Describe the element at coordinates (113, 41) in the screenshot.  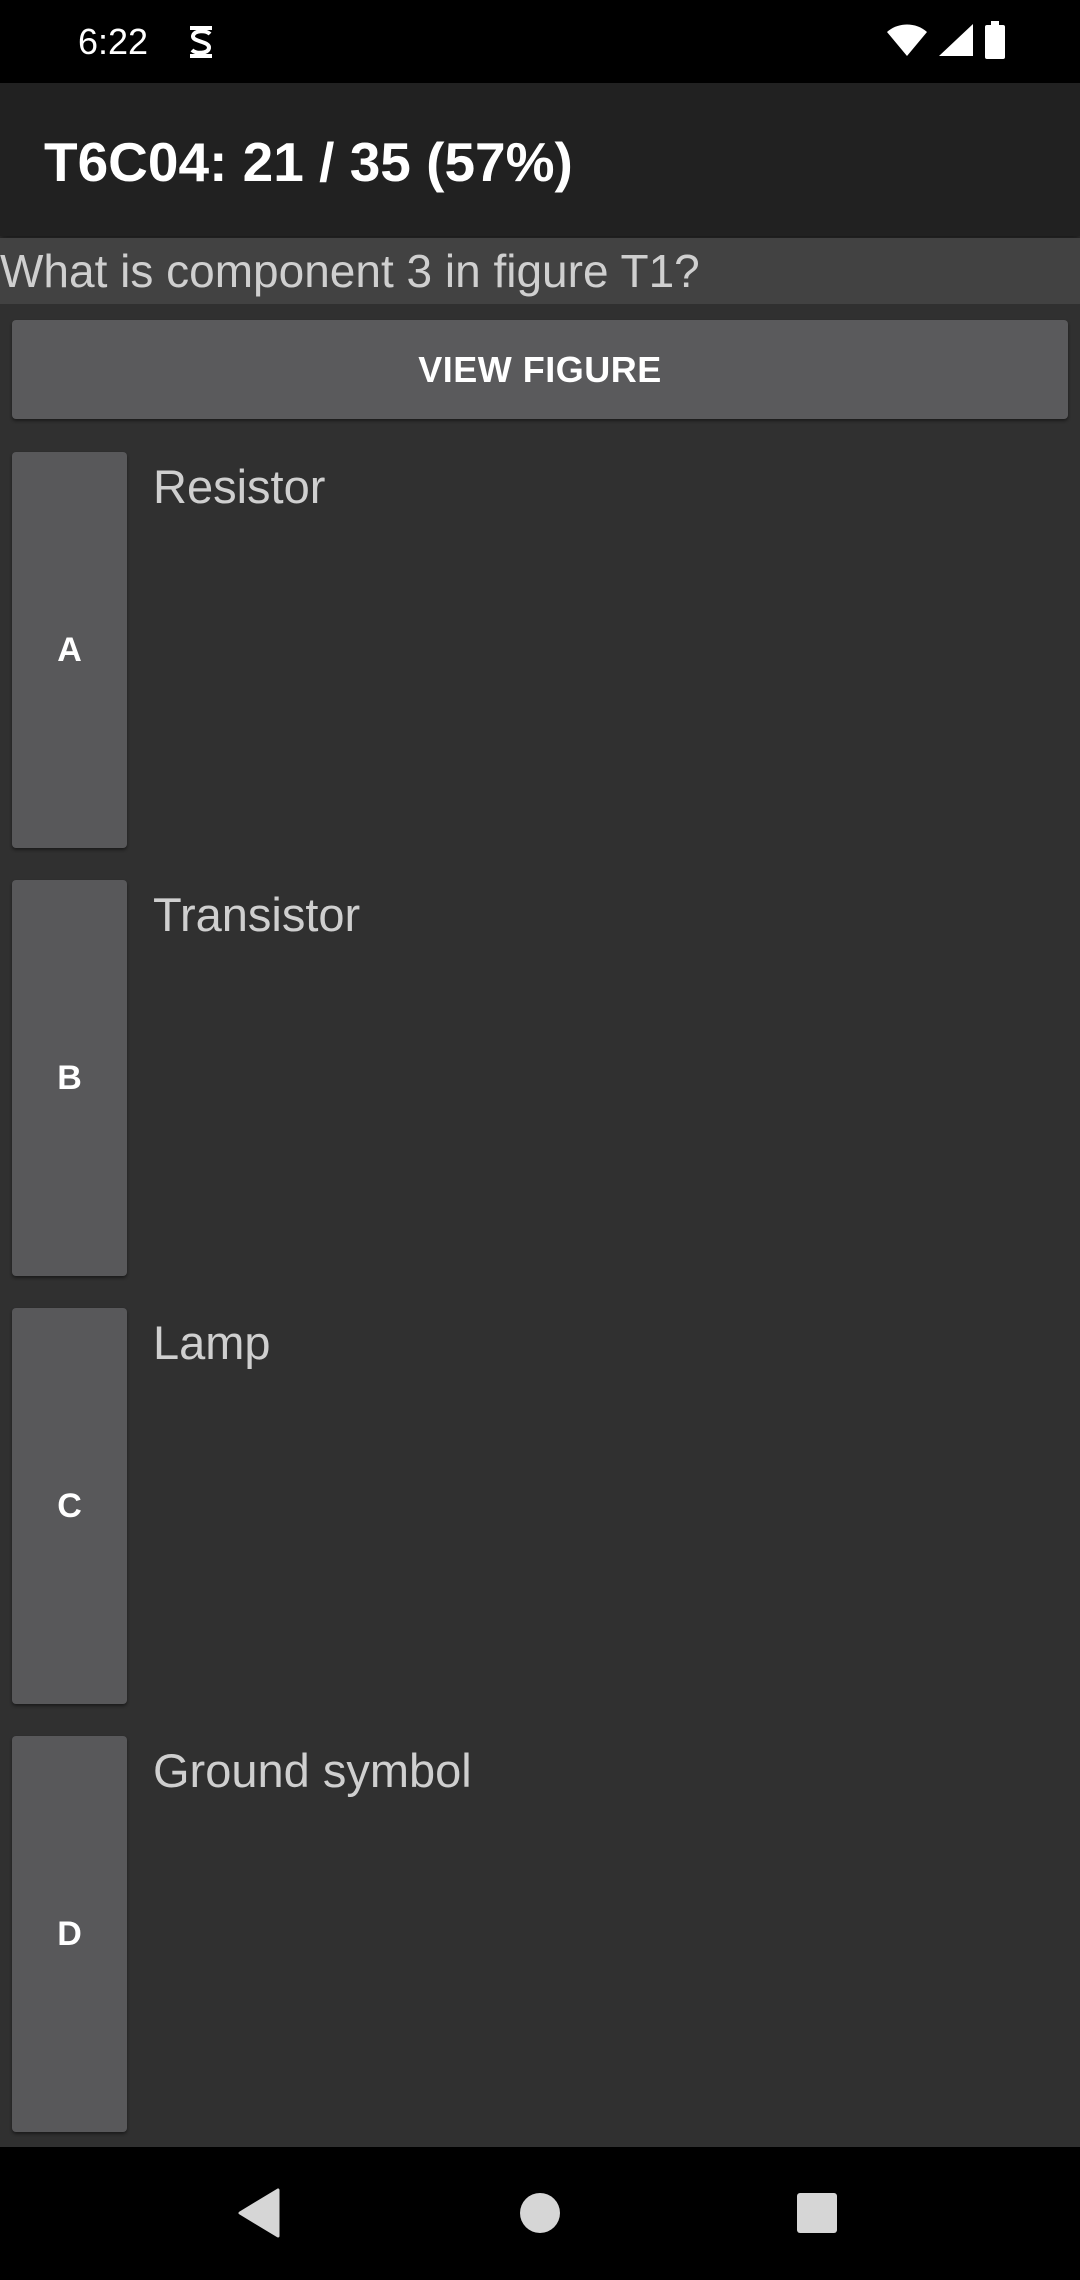
I see `status-time: 6:22` at that location.